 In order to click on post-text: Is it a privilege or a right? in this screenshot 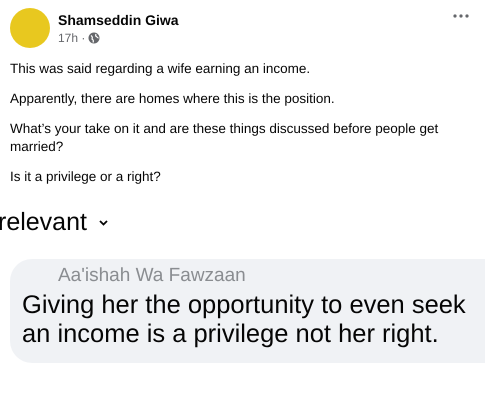, I will do `click(86, 177)`.